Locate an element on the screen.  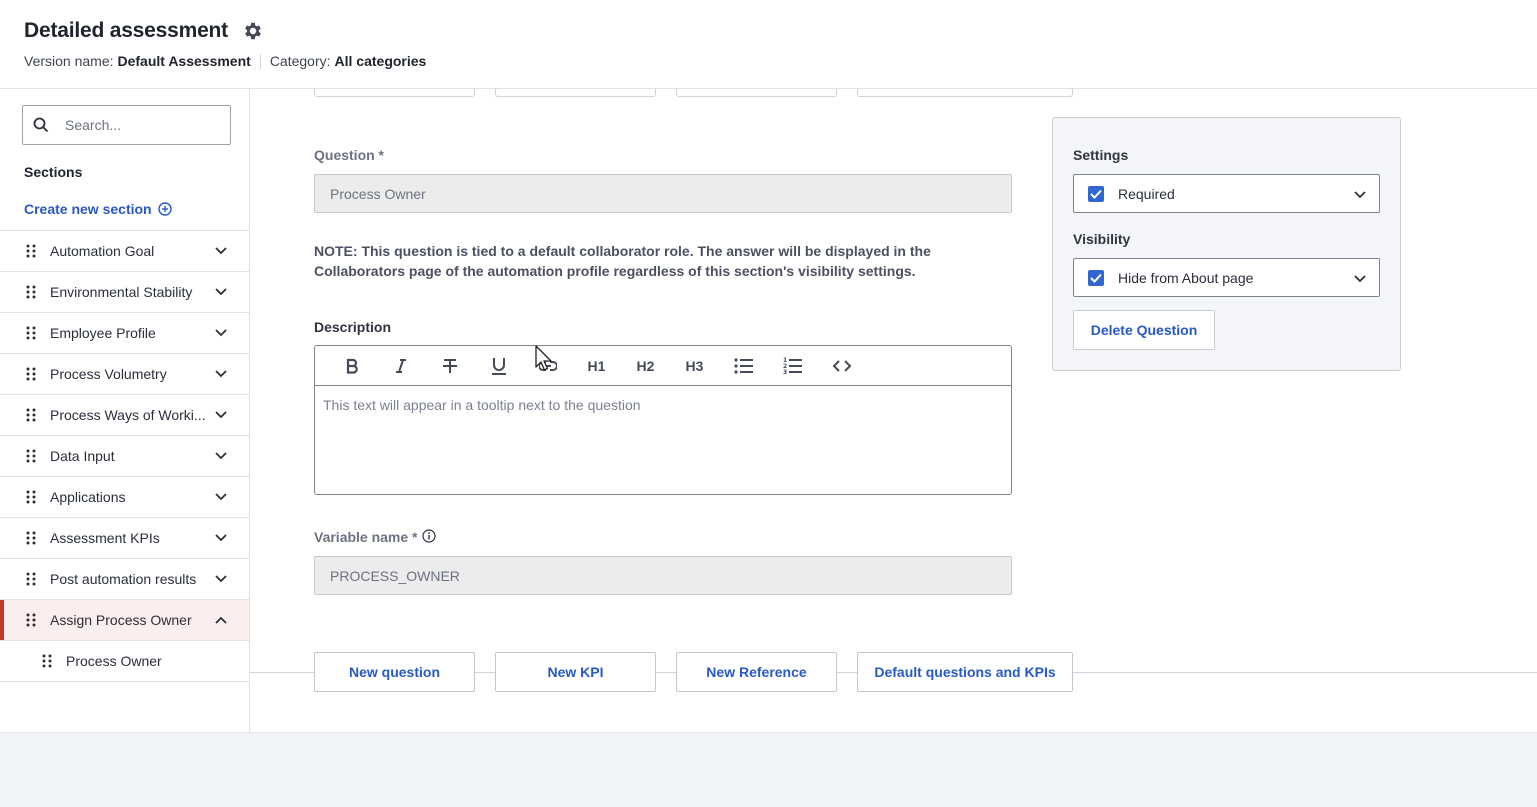
sidebar-item-environmental-stability: Environmental Stability is located at coordinates (124, 291).